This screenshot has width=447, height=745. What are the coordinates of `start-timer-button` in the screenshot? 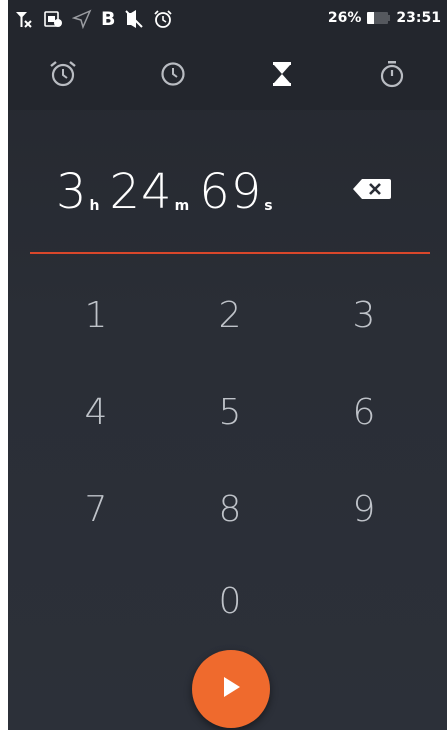 It's located at (231, 689).